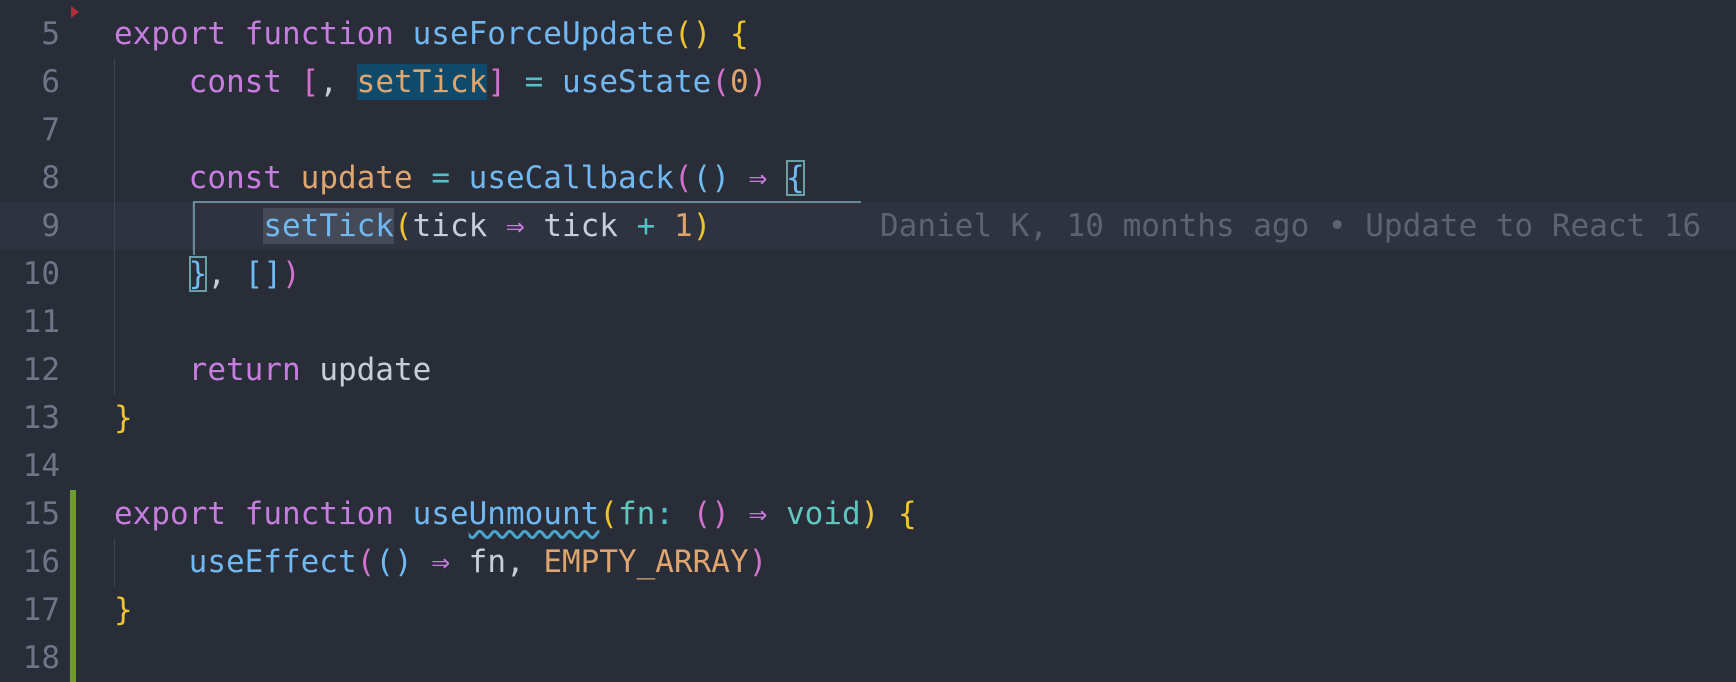 Image resolution: width=1736 pixels, height=682 pixels. What do you see at coordinates (30, 34) in the screenshot?
I see `line-number: 5` at bounding box center [30, 34].